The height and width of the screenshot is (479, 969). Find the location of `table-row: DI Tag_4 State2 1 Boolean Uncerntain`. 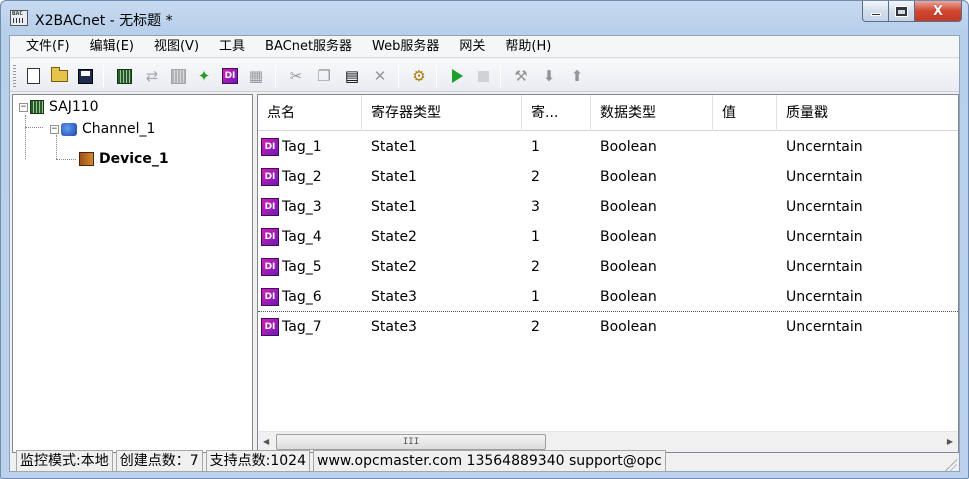

table-row: DI Tag_4 State2 1 Boolean Uncerntain is located at coordinates (608, 237).